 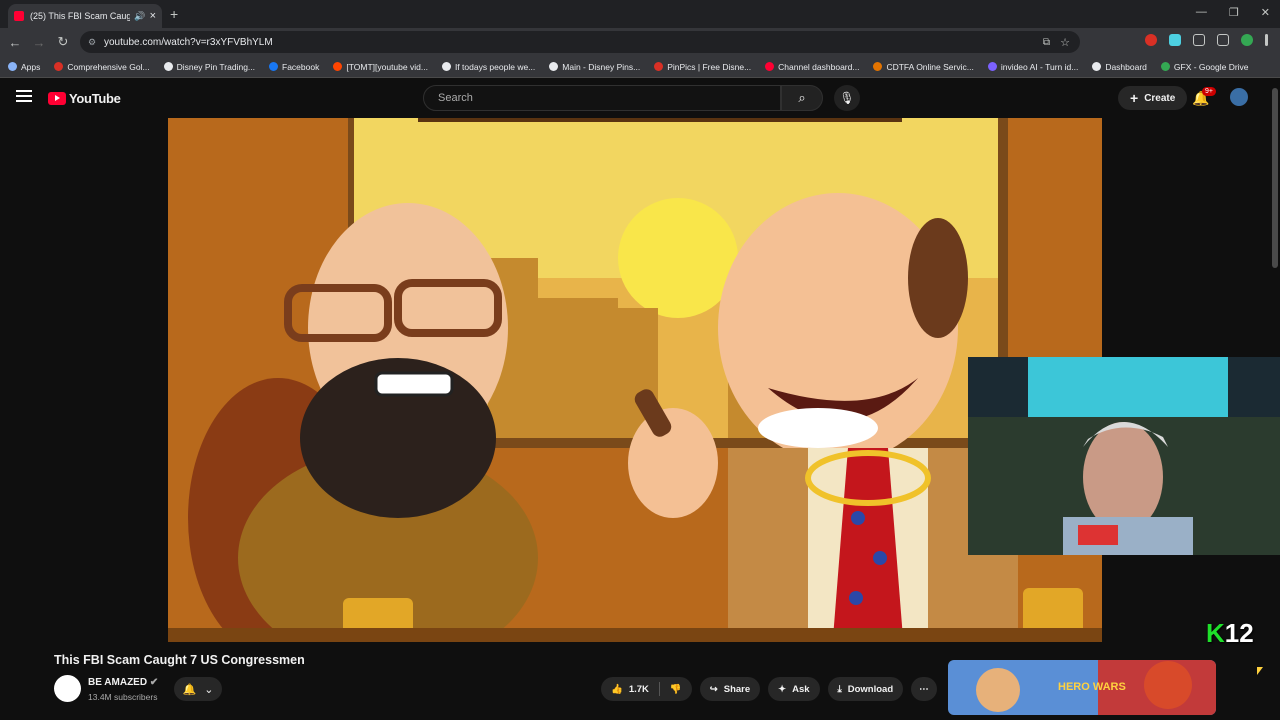 What do you see at coordinates (80, 16) in the screenshot?
I see `tab-title: (25) This FBI Scam Caught 7` at bounding box center [80, 16].